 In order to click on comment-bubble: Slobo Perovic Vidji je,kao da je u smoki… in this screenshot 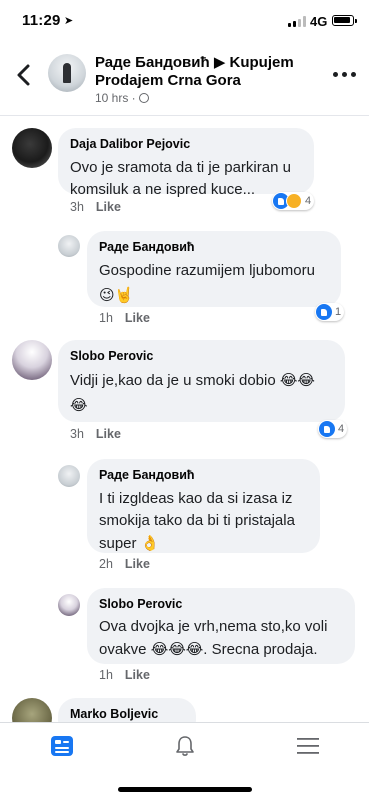, I will do `click(201, 381)`.